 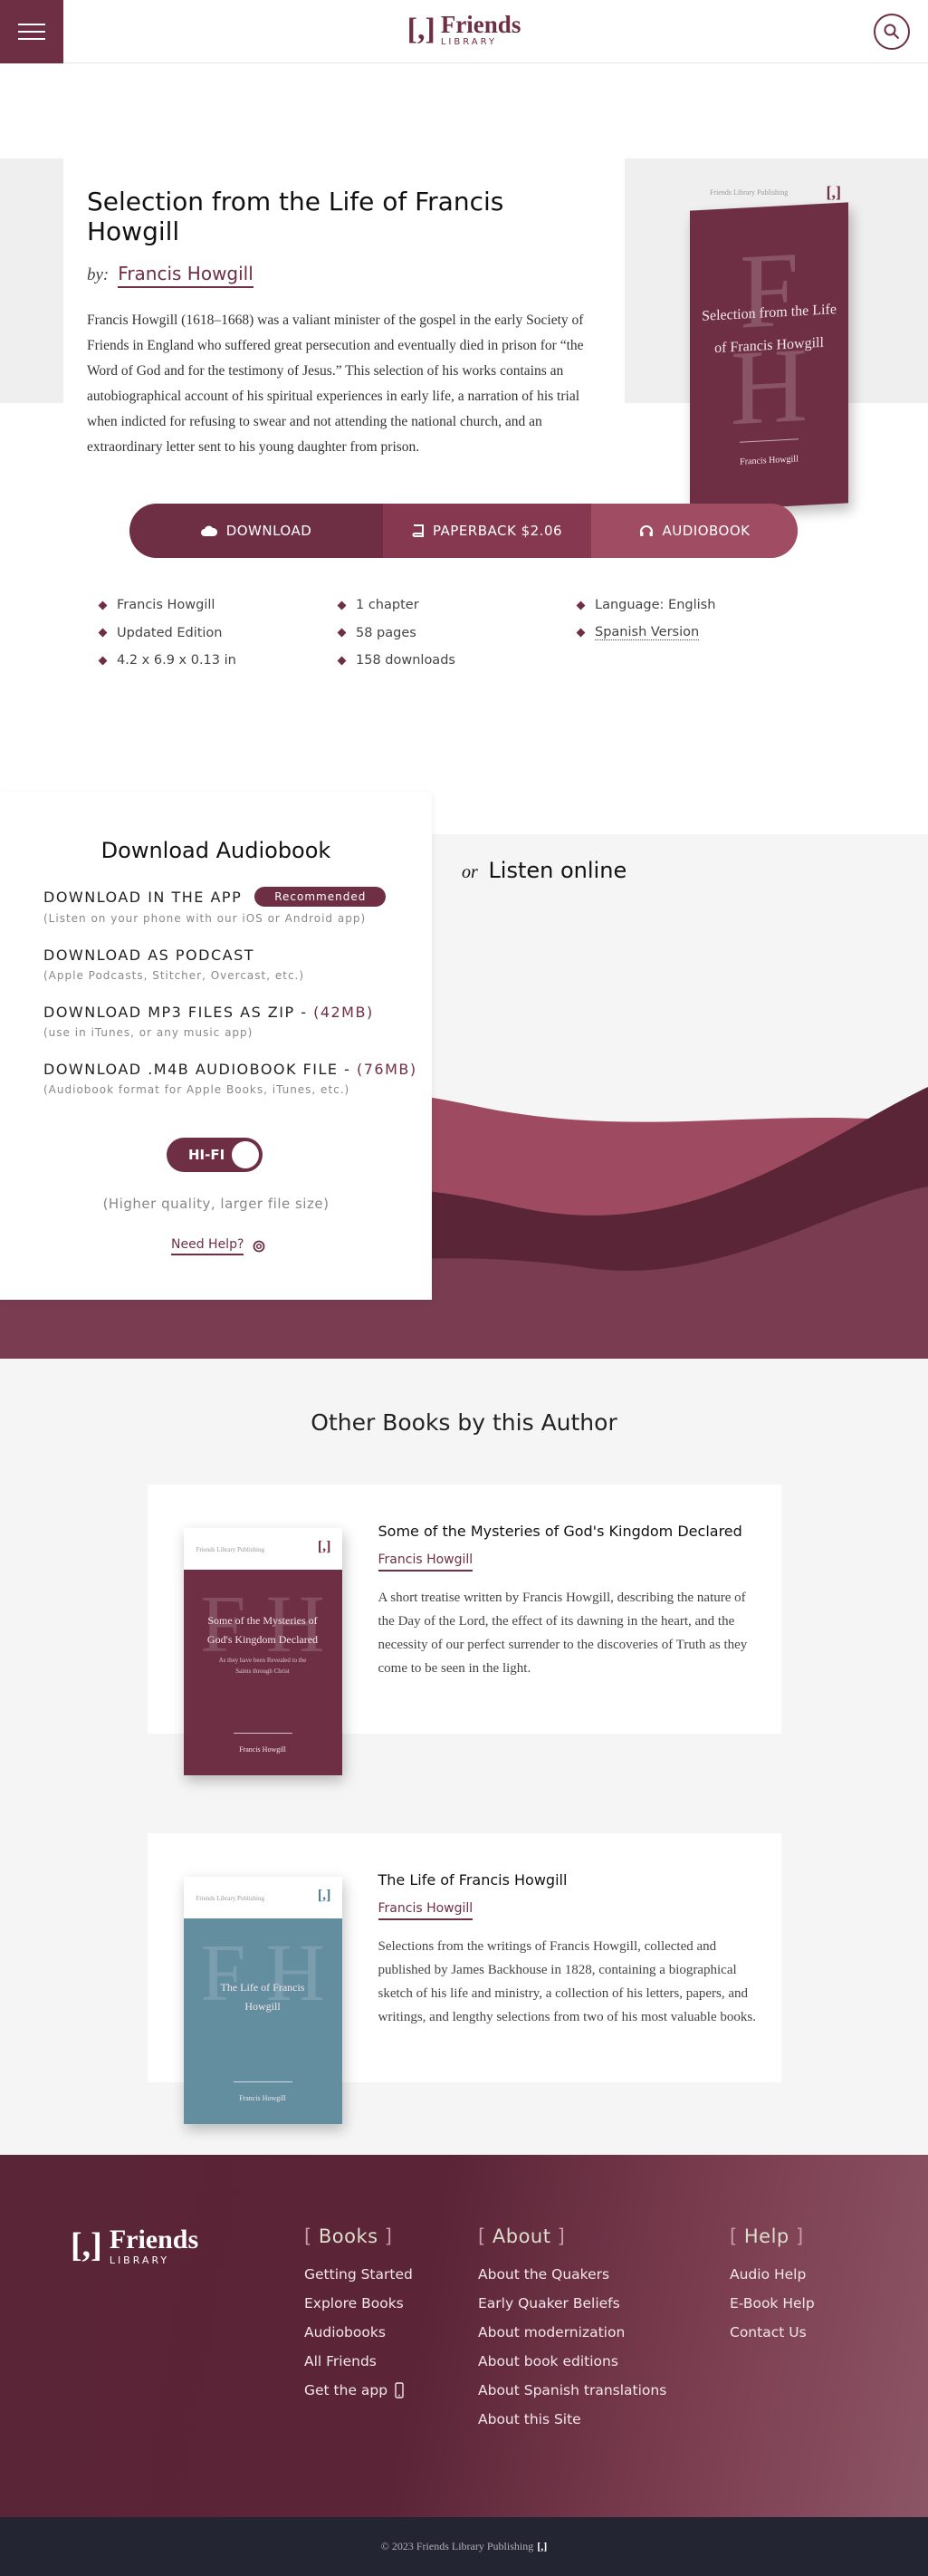 What do you see at coordinates (346, 2390) in the screenshot?
I see `footer-link-label: Get the app` at bounding box center [346, 2390].